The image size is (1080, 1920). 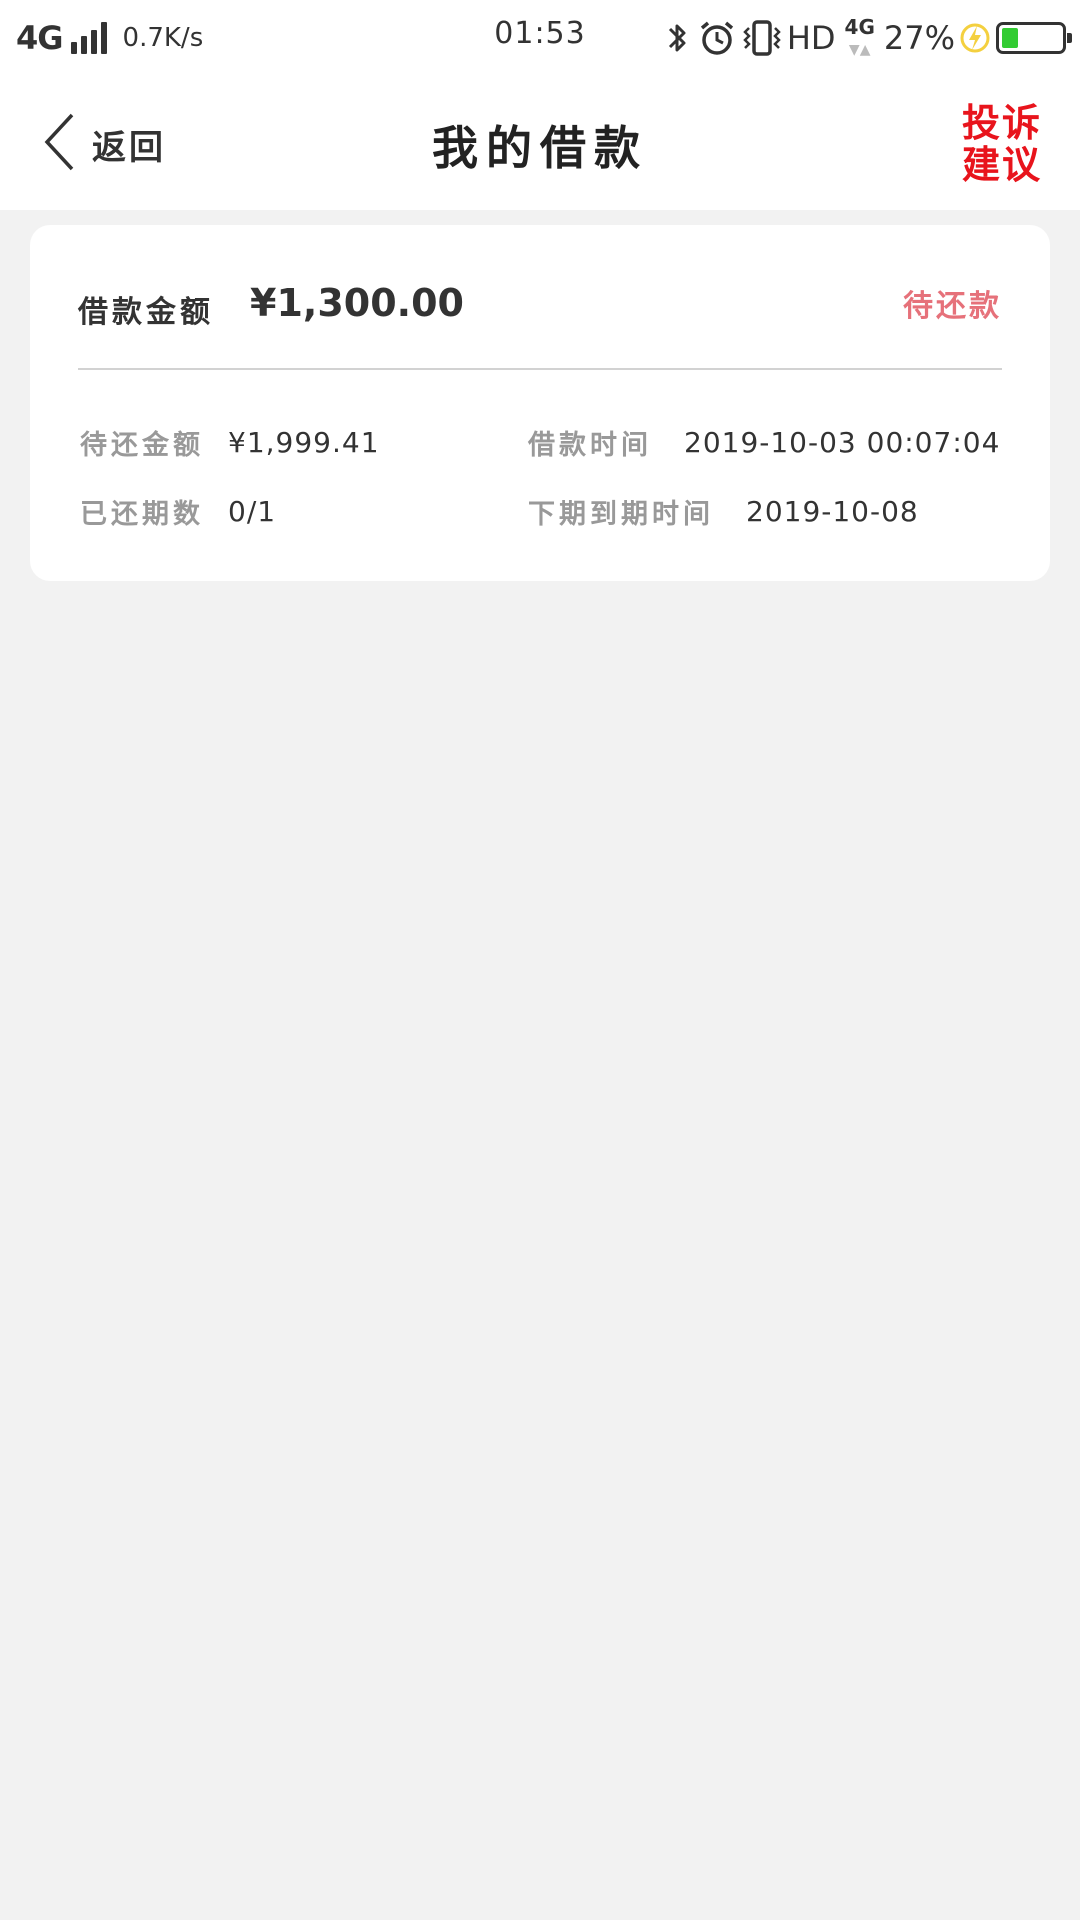 What do you see at coordinates (1001, 122) in the screenshot?
I see `complaint-label-line1: 投诉` at bounding box center [1001, 122].